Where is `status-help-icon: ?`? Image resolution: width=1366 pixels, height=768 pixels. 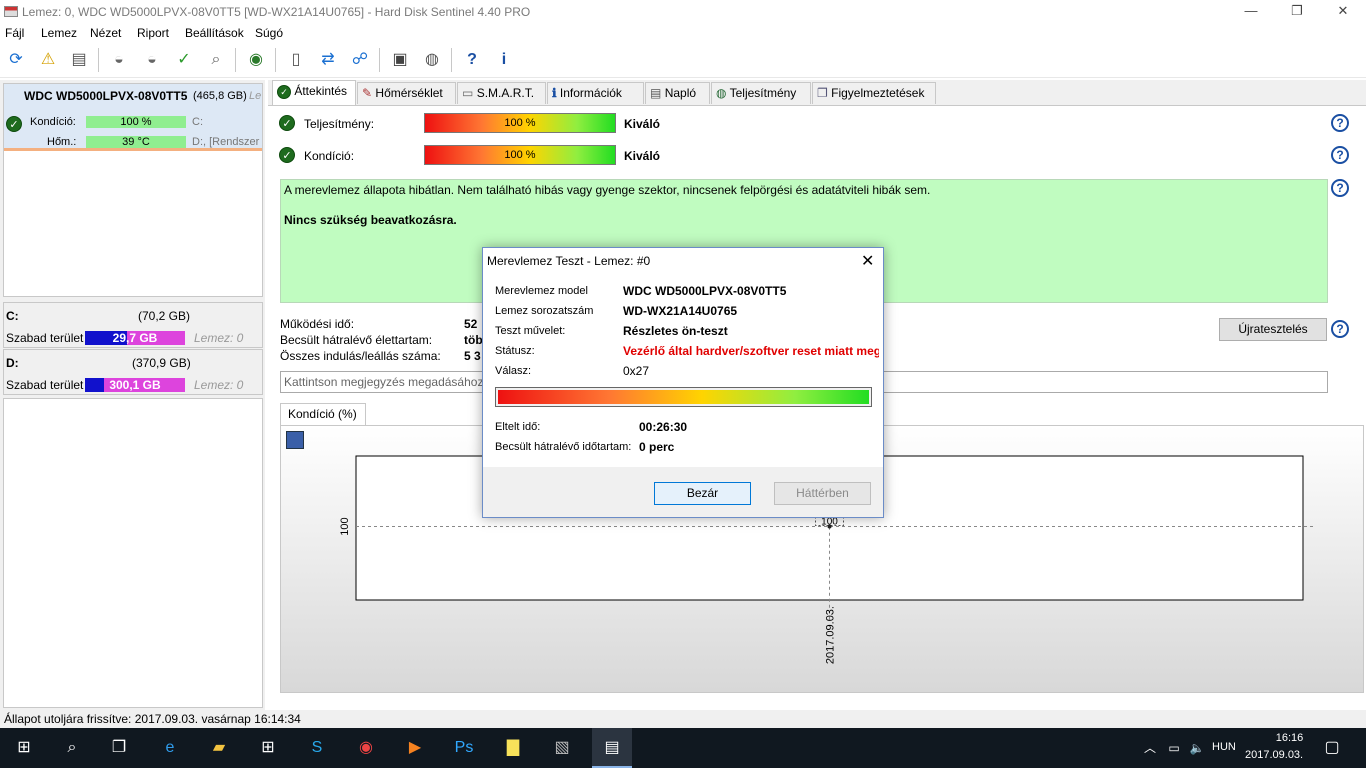 status-help-icon: ? is located at coordinates (1340, 188).